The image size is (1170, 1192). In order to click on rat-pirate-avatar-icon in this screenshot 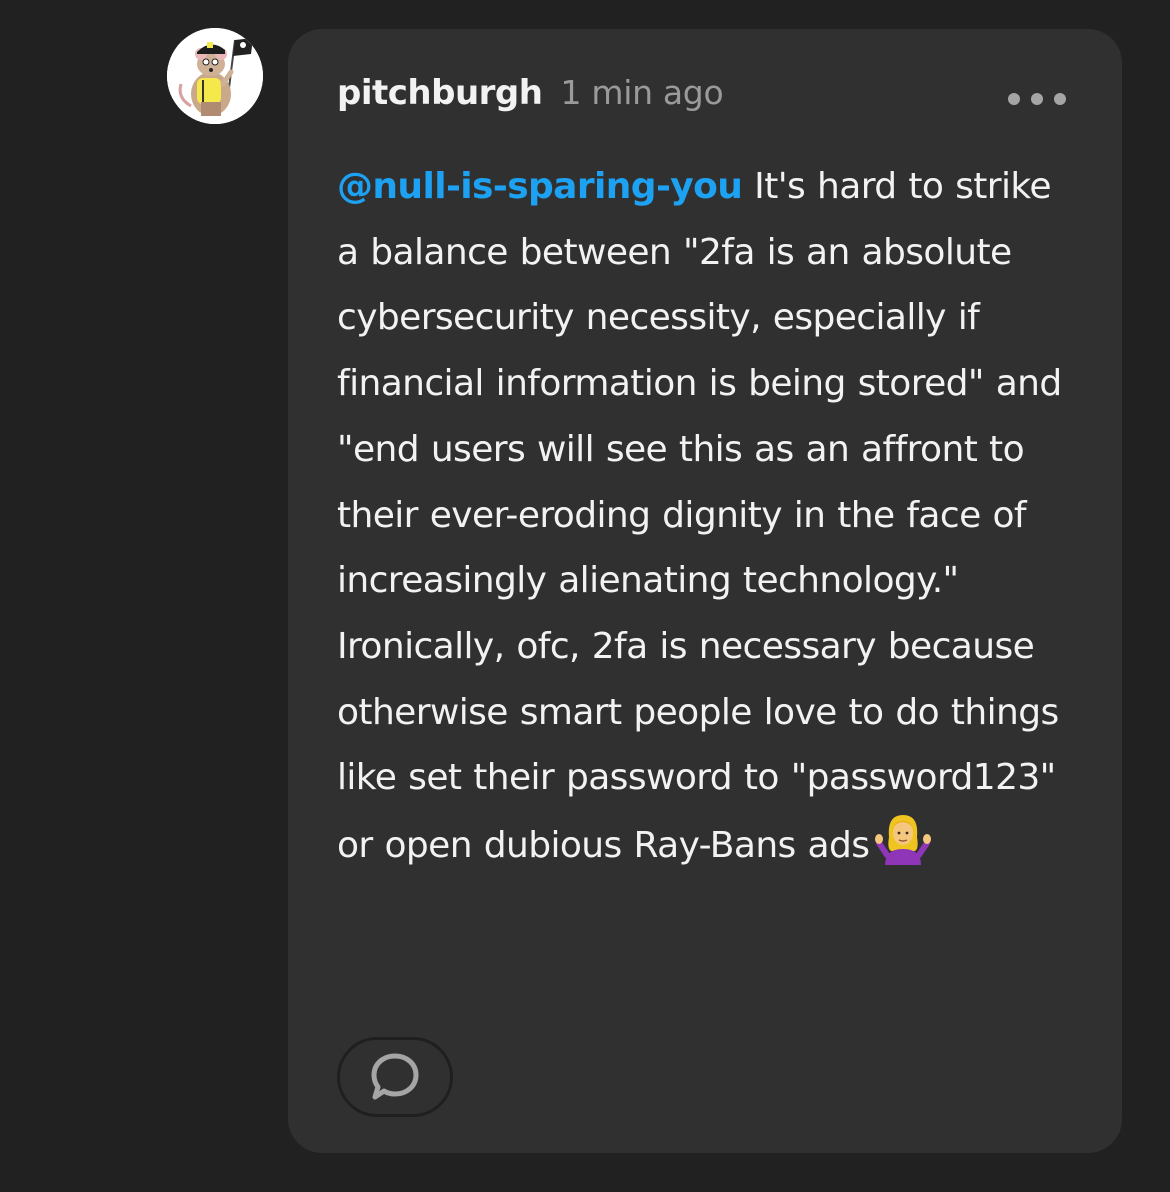, I will do `click(215, 76)`.